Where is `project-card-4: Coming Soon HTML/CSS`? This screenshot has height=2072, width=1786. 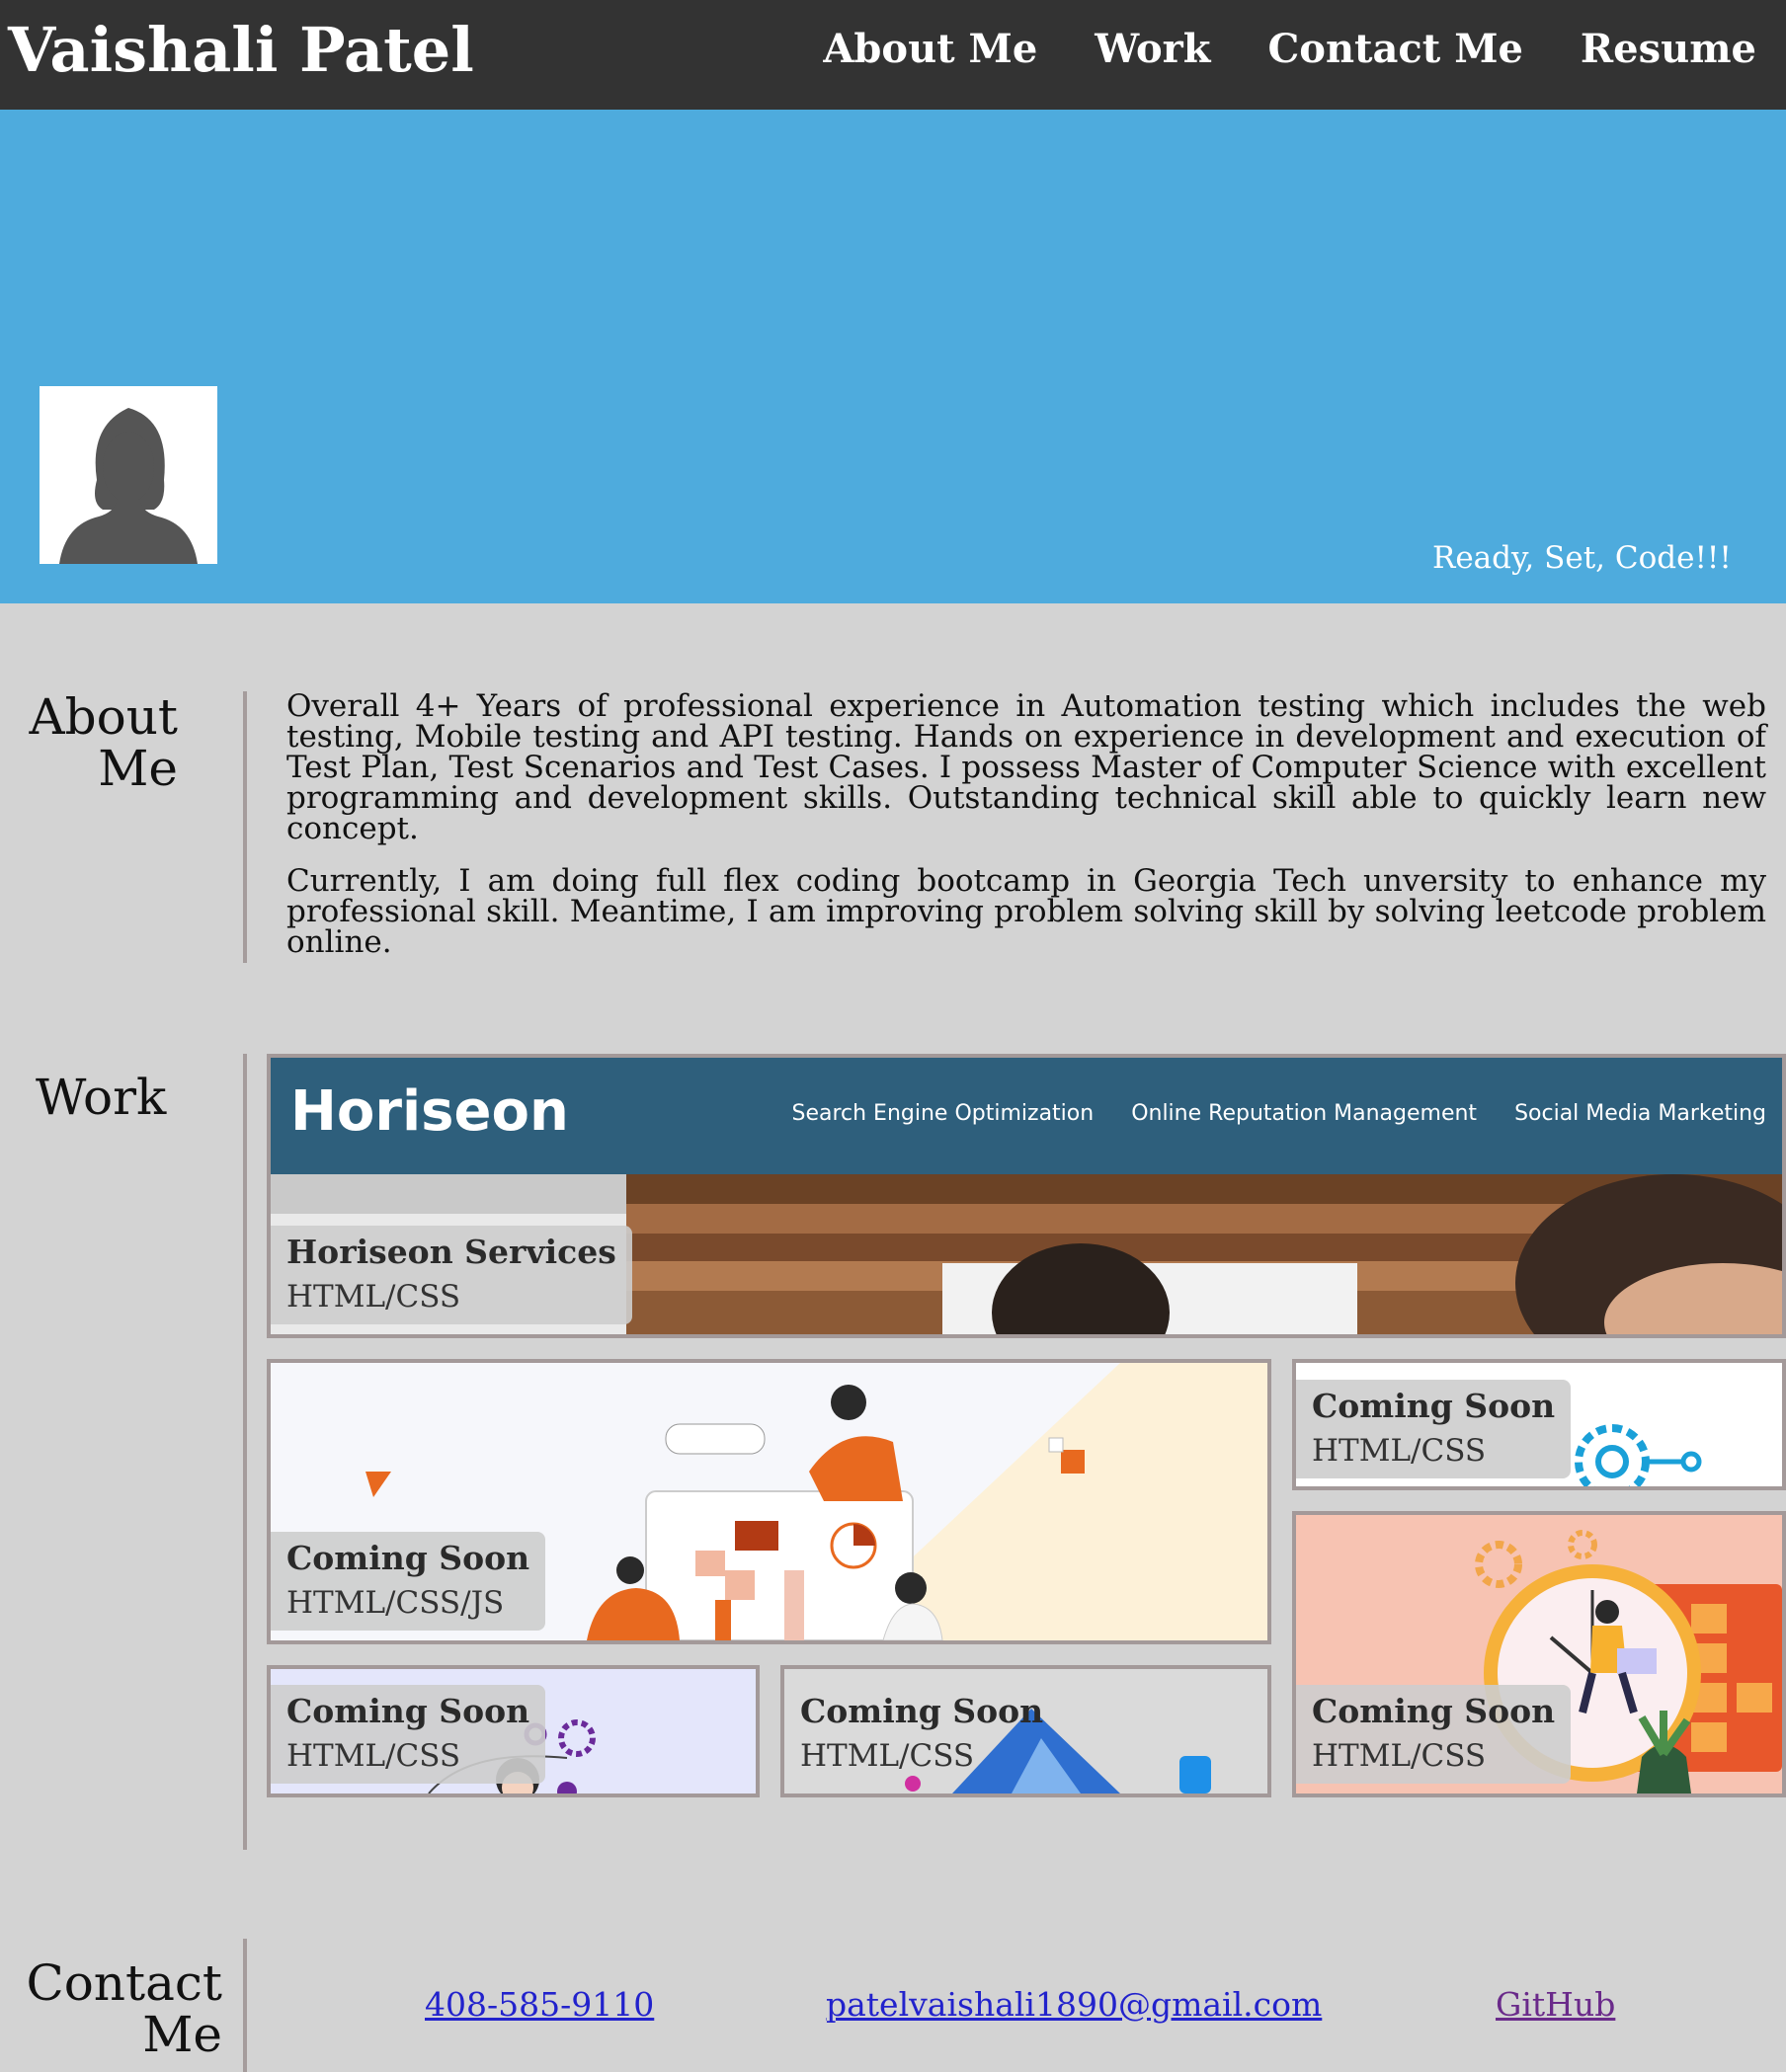
project-card-4: Coming Soon HTML/CSS is located at coordinates (513, 1731).